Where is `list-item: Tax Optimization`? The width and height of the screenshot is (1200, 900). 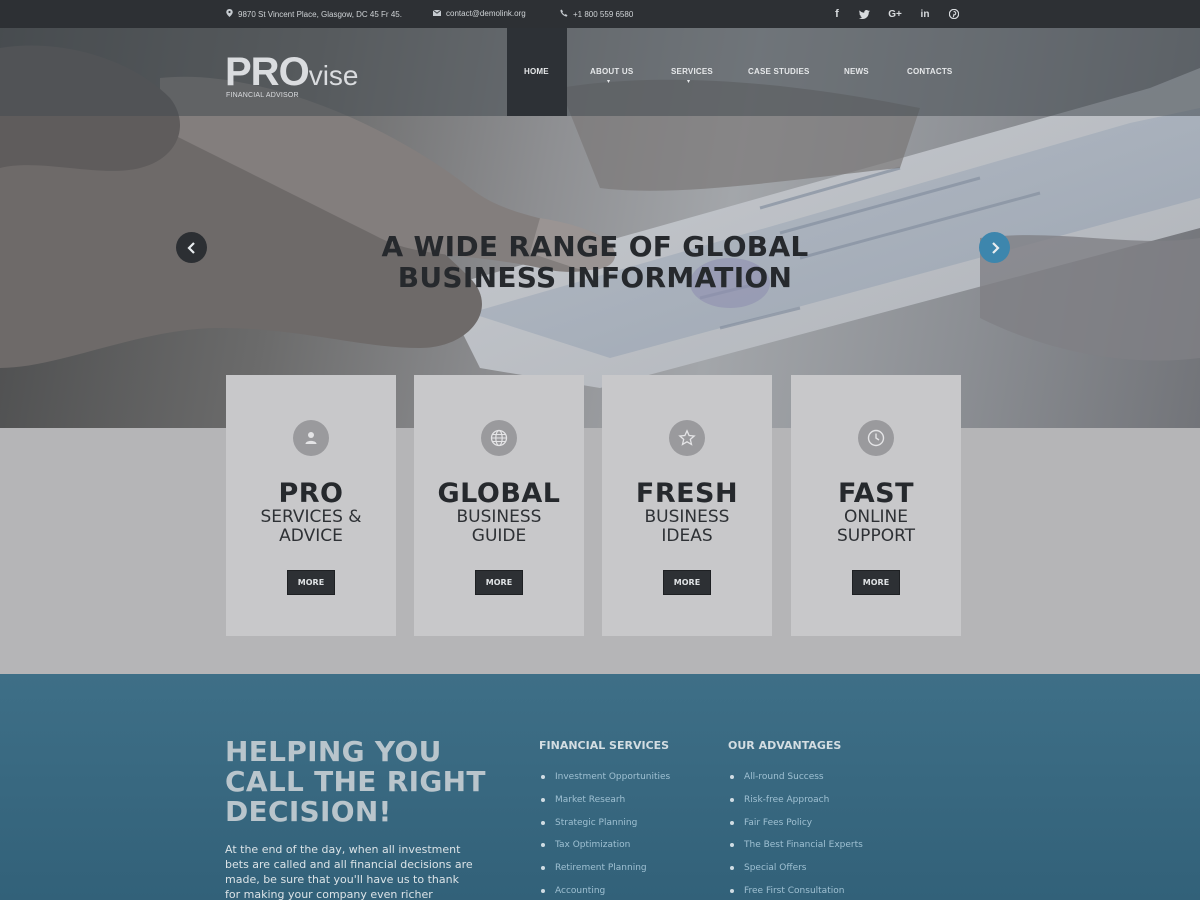 list-item: Tax Optimization is located at coordinates (604, 845).